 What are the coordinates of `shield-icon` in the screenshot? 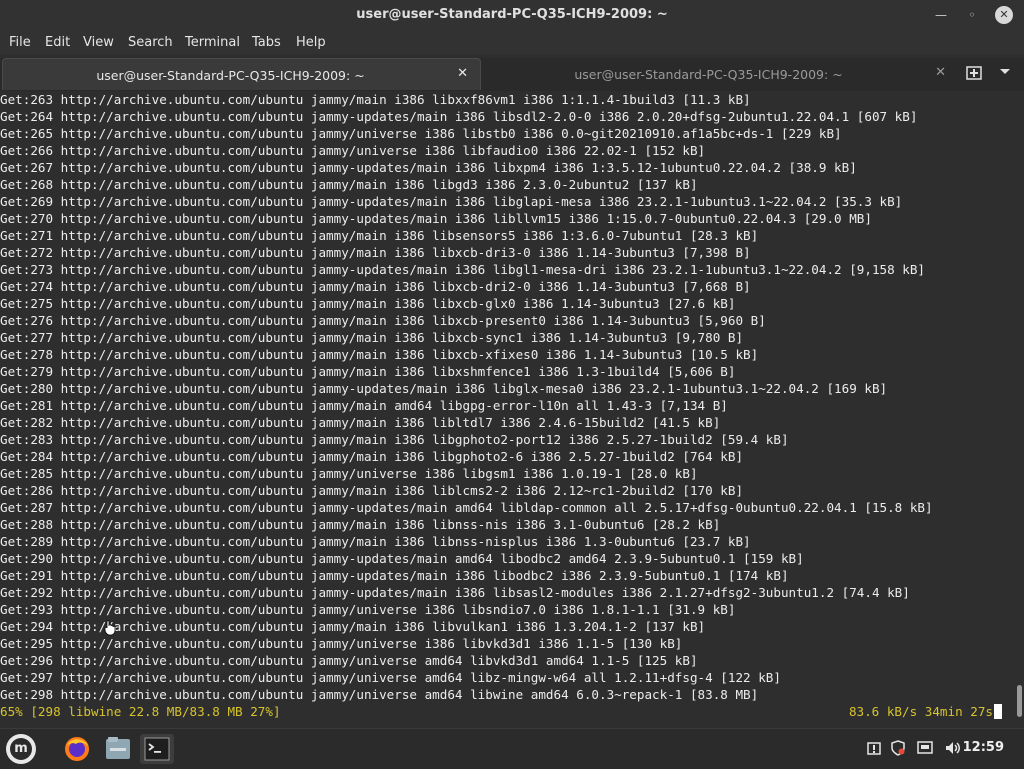 It's located at (898, 750).